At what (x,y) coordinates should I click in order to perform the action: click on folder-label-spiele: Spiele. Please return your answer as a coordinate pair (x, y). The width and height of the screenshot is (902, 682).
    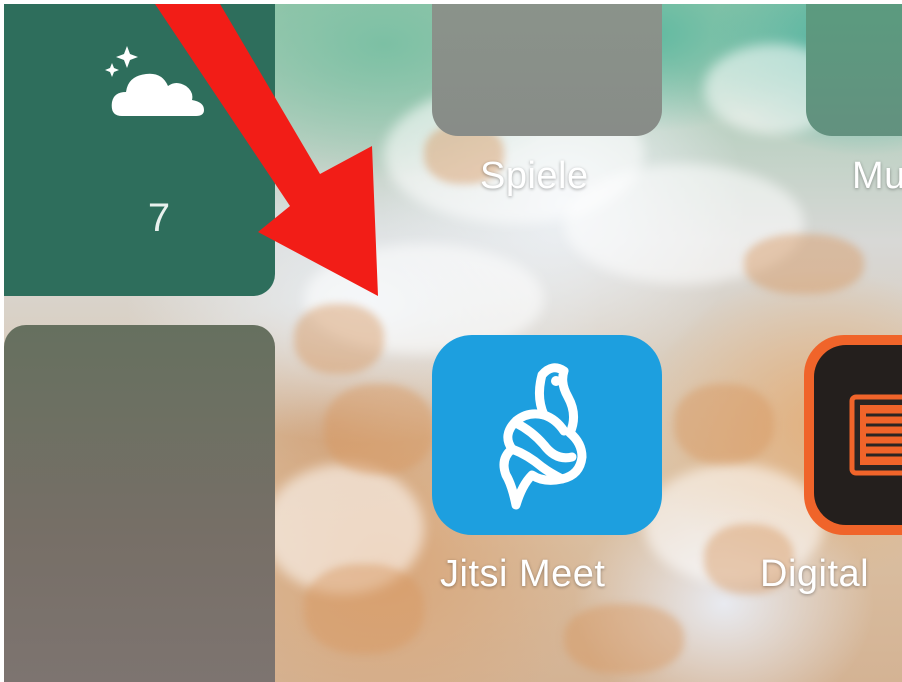
    Looking at the image, I should click on (534, 176).